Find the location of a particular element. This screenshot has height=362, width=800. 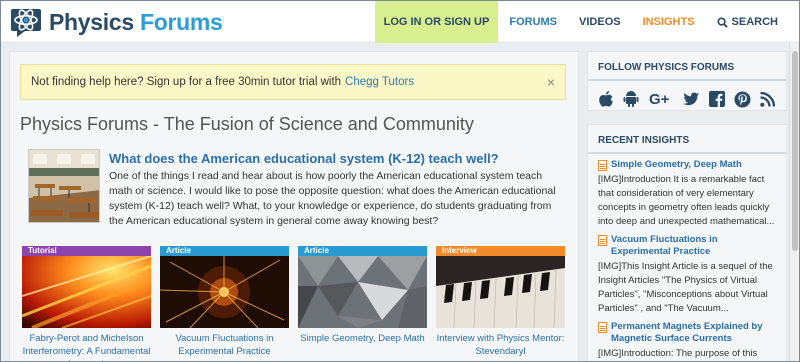

card-image-piano is located at coordinates (500, 292).